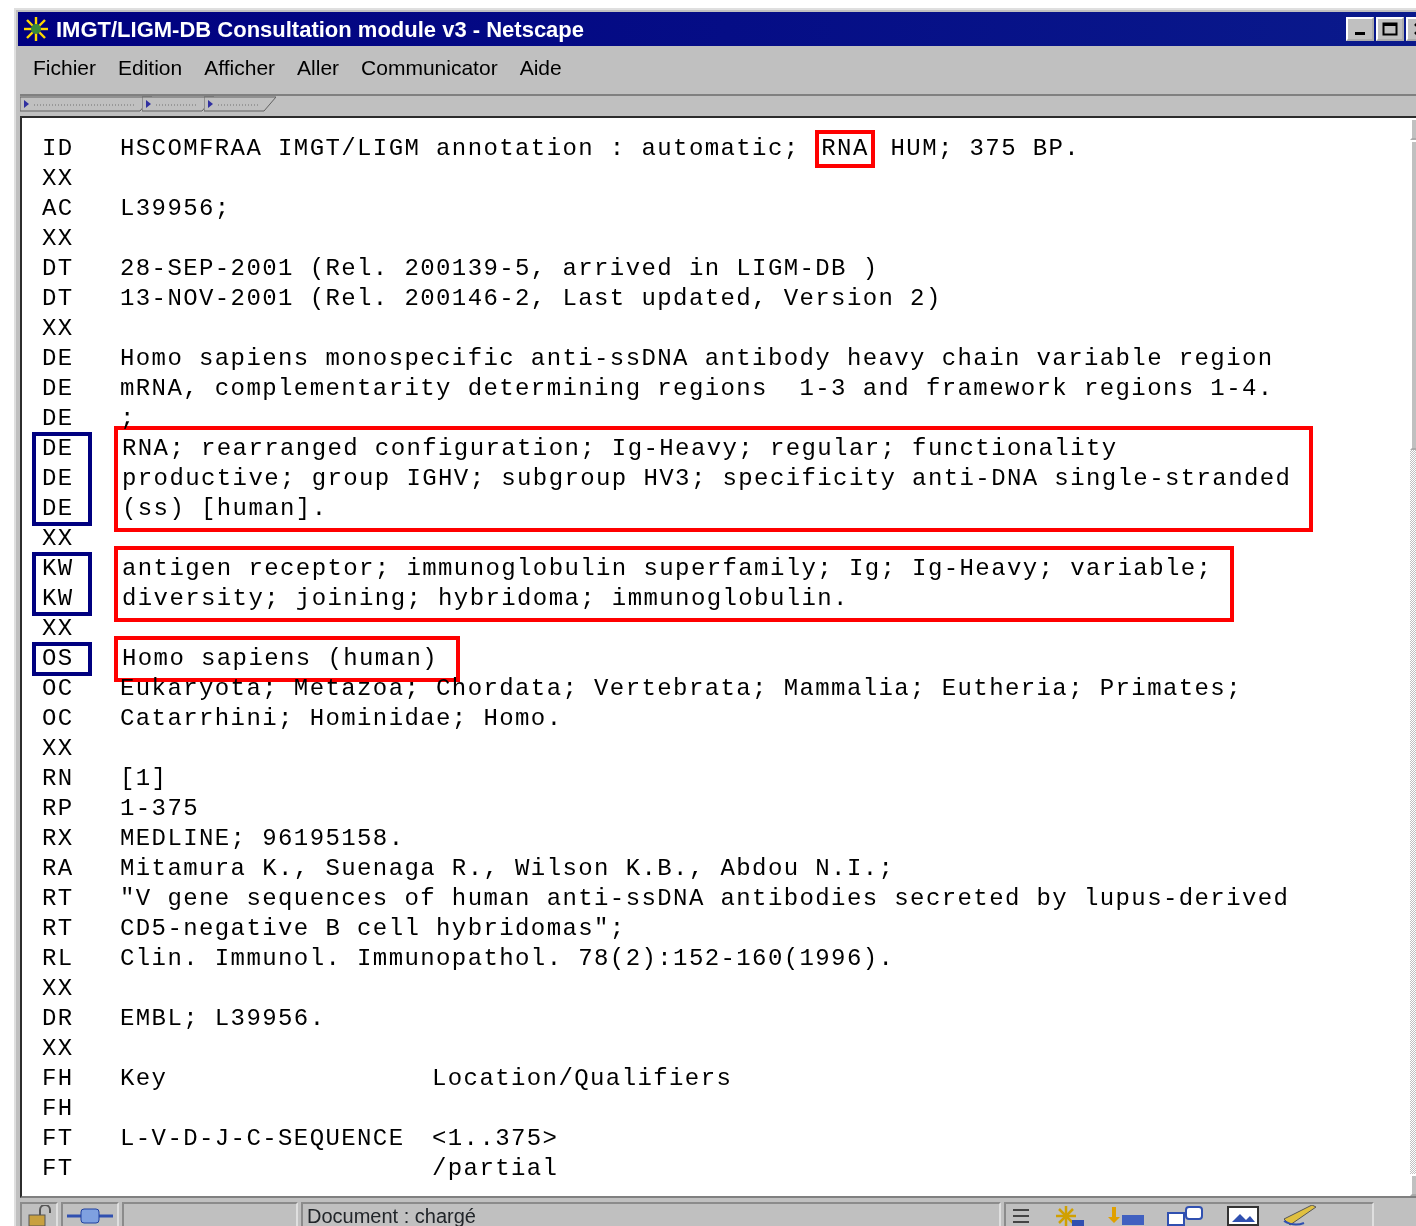  I want to click on menu-item: Edition, so click(150, 68).